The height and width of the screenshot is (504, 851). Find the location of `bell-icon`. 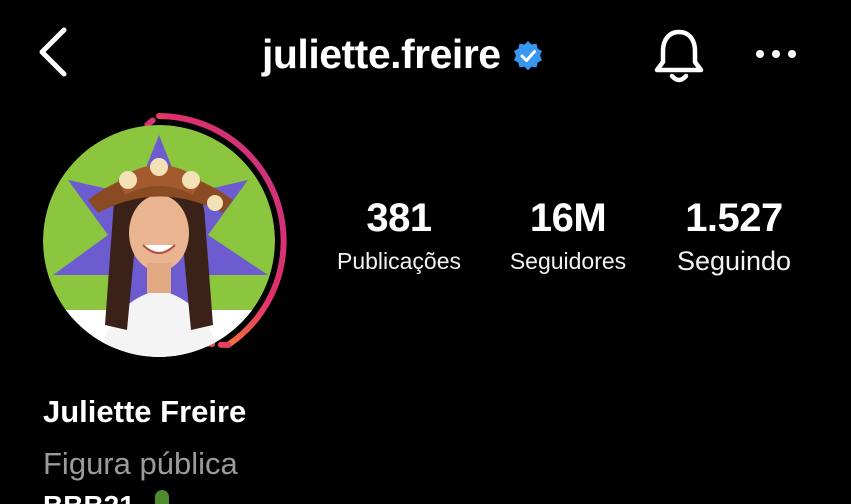

bell-icon is located at coordinates (679, 56).